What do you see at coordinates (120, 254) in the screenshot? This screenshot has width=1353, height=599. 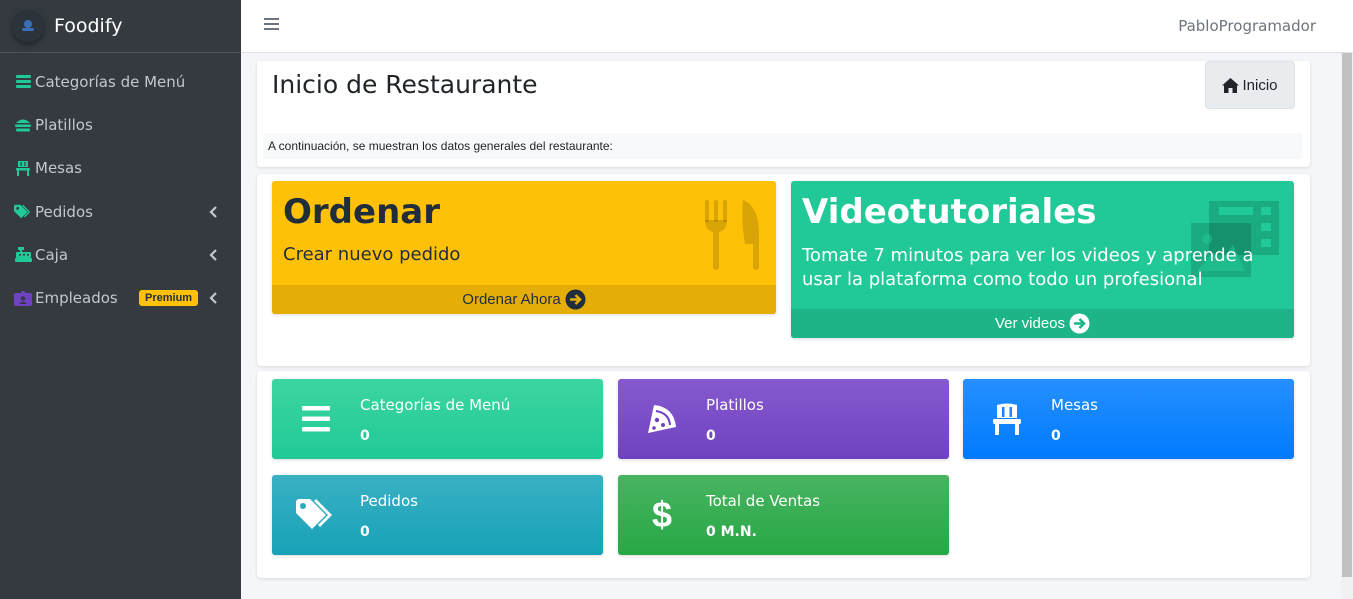 I see `sidebar-item-caja: Caja` at bounding box center [120, 254].